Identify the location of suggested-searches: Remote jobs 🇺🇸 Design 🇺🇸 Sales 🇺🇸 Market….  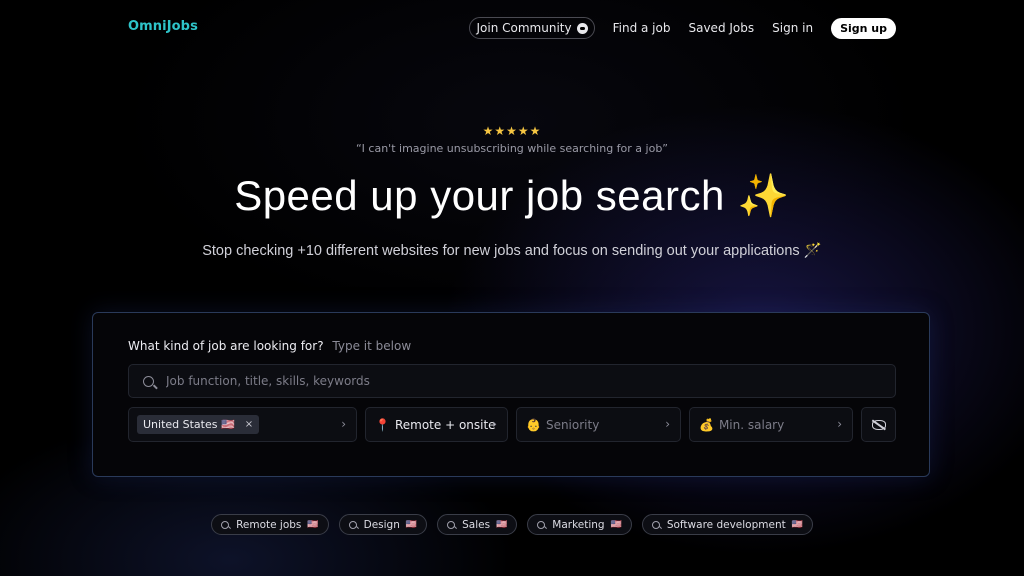
(512, 524).